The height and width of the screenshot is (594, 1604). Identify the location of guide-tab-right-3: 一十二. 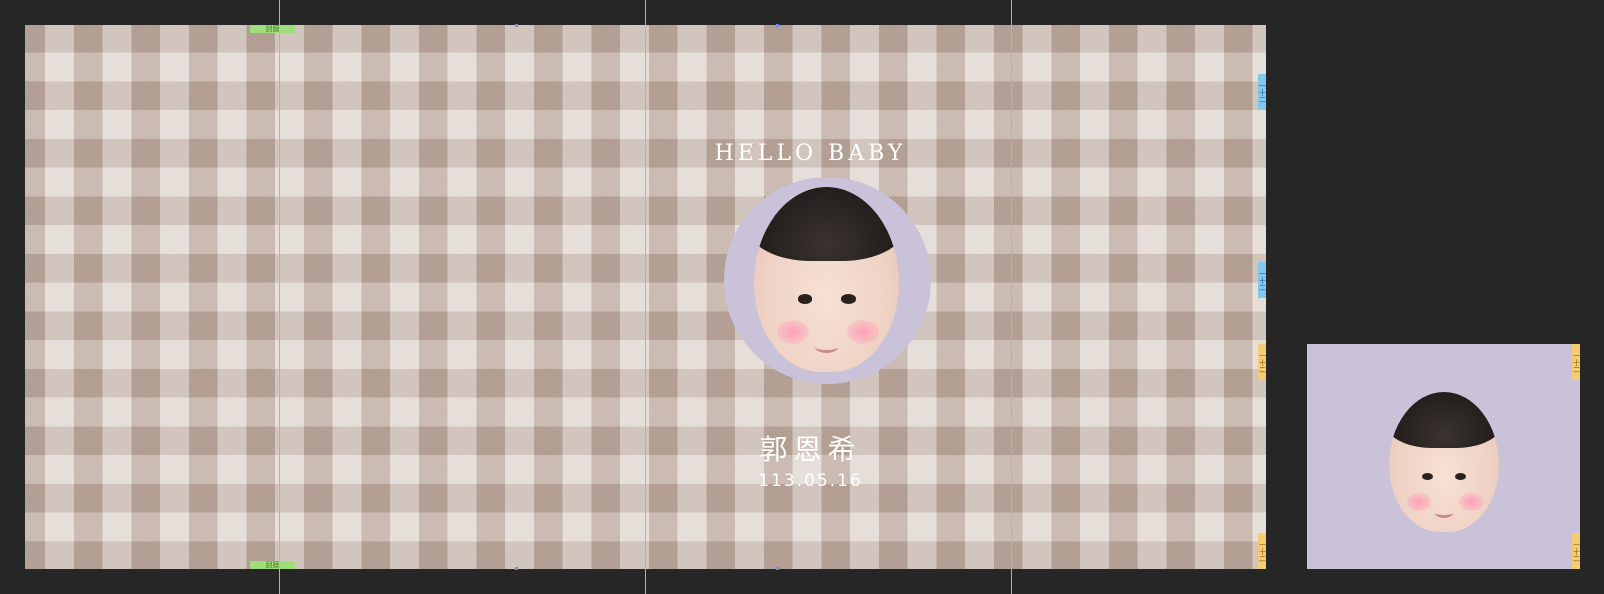
(1262, 362).